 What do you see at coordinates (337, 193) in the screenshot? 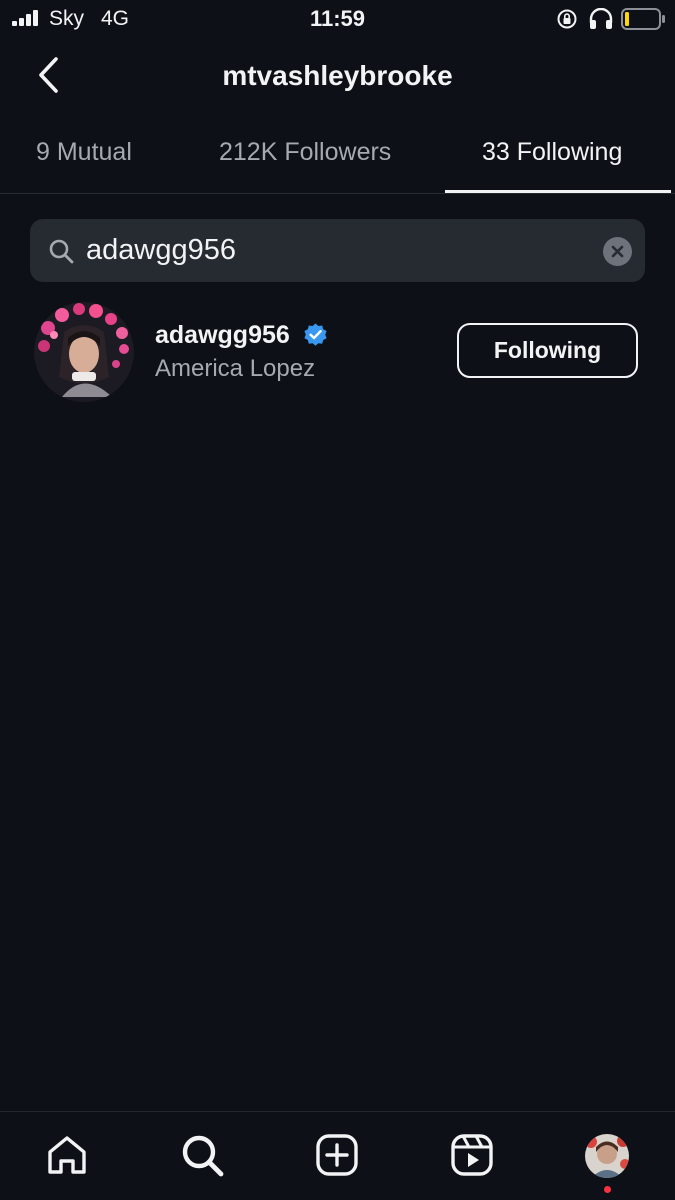
I see `tab-divider` at bounding box center [337, 193].